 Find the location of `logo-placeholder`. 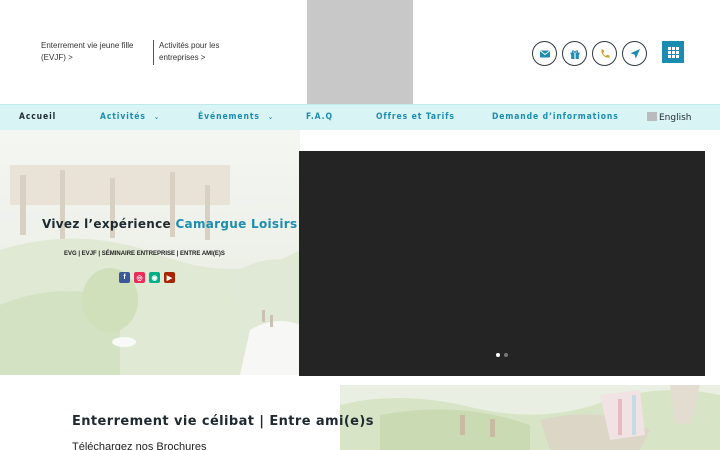

logo-placeholder is located at coordinates (360, 52).